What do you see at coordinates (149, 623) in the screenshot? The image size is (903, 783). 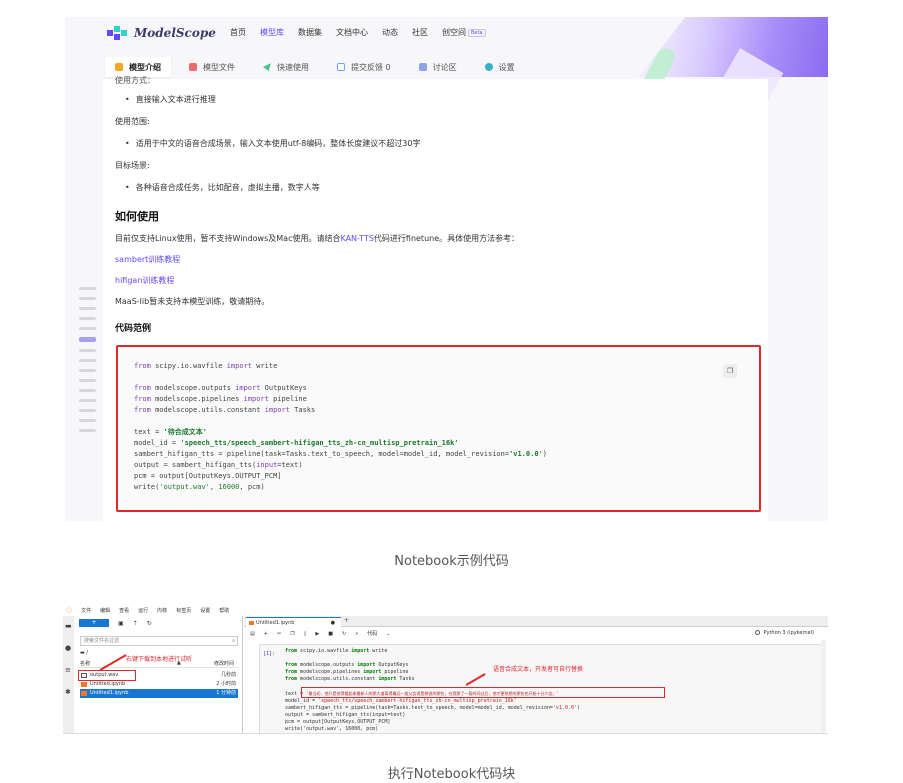 I see `refresh-icon: ↻` at bounding box center [149, 623].